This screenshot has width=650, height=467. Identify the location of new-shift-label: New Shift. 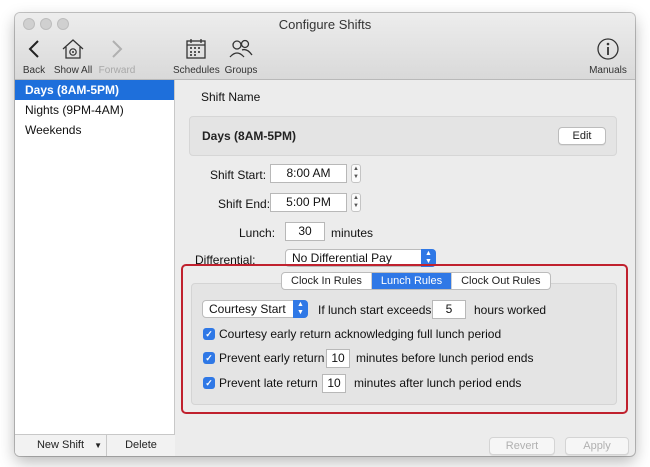
(60, 445).